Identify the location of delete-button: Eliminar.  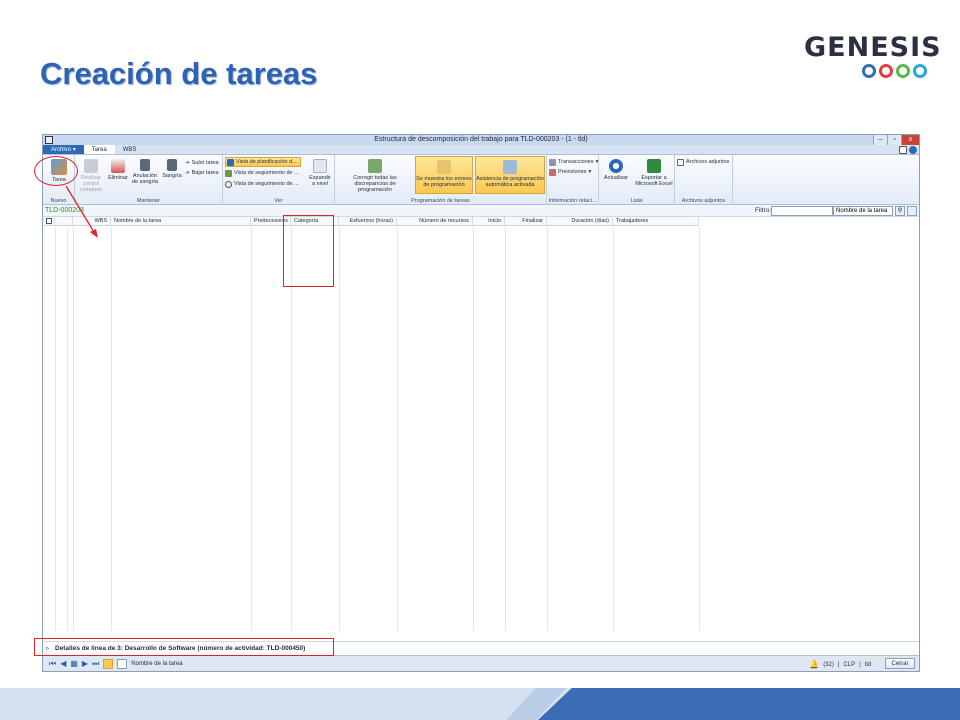
(118, 170).